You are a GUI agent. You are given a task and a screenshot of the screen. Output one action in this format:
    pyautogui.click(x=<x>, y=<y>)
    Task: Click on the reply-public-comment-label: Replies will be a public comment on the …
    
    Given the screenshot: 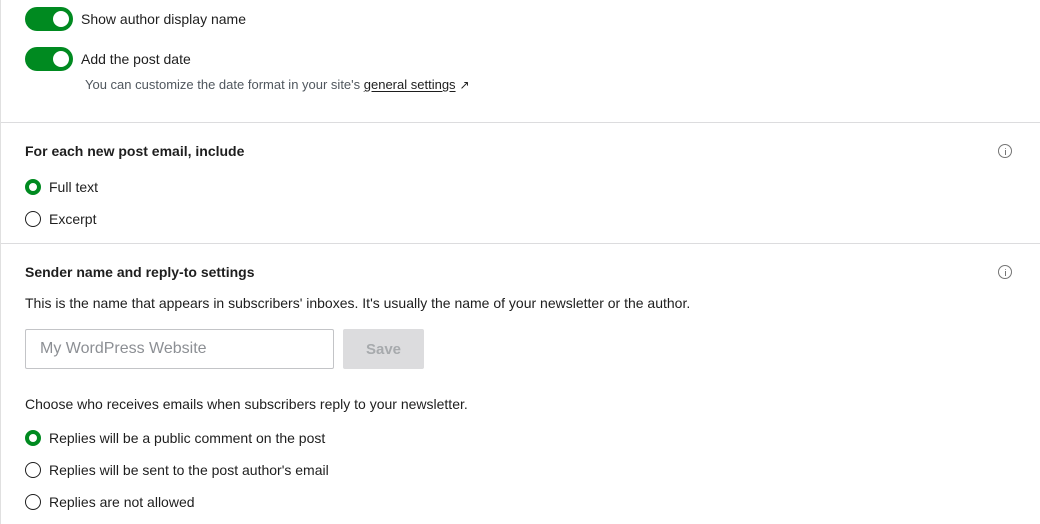 What is the action you would take?
    pyautogui.click(x=187, y=438)
    